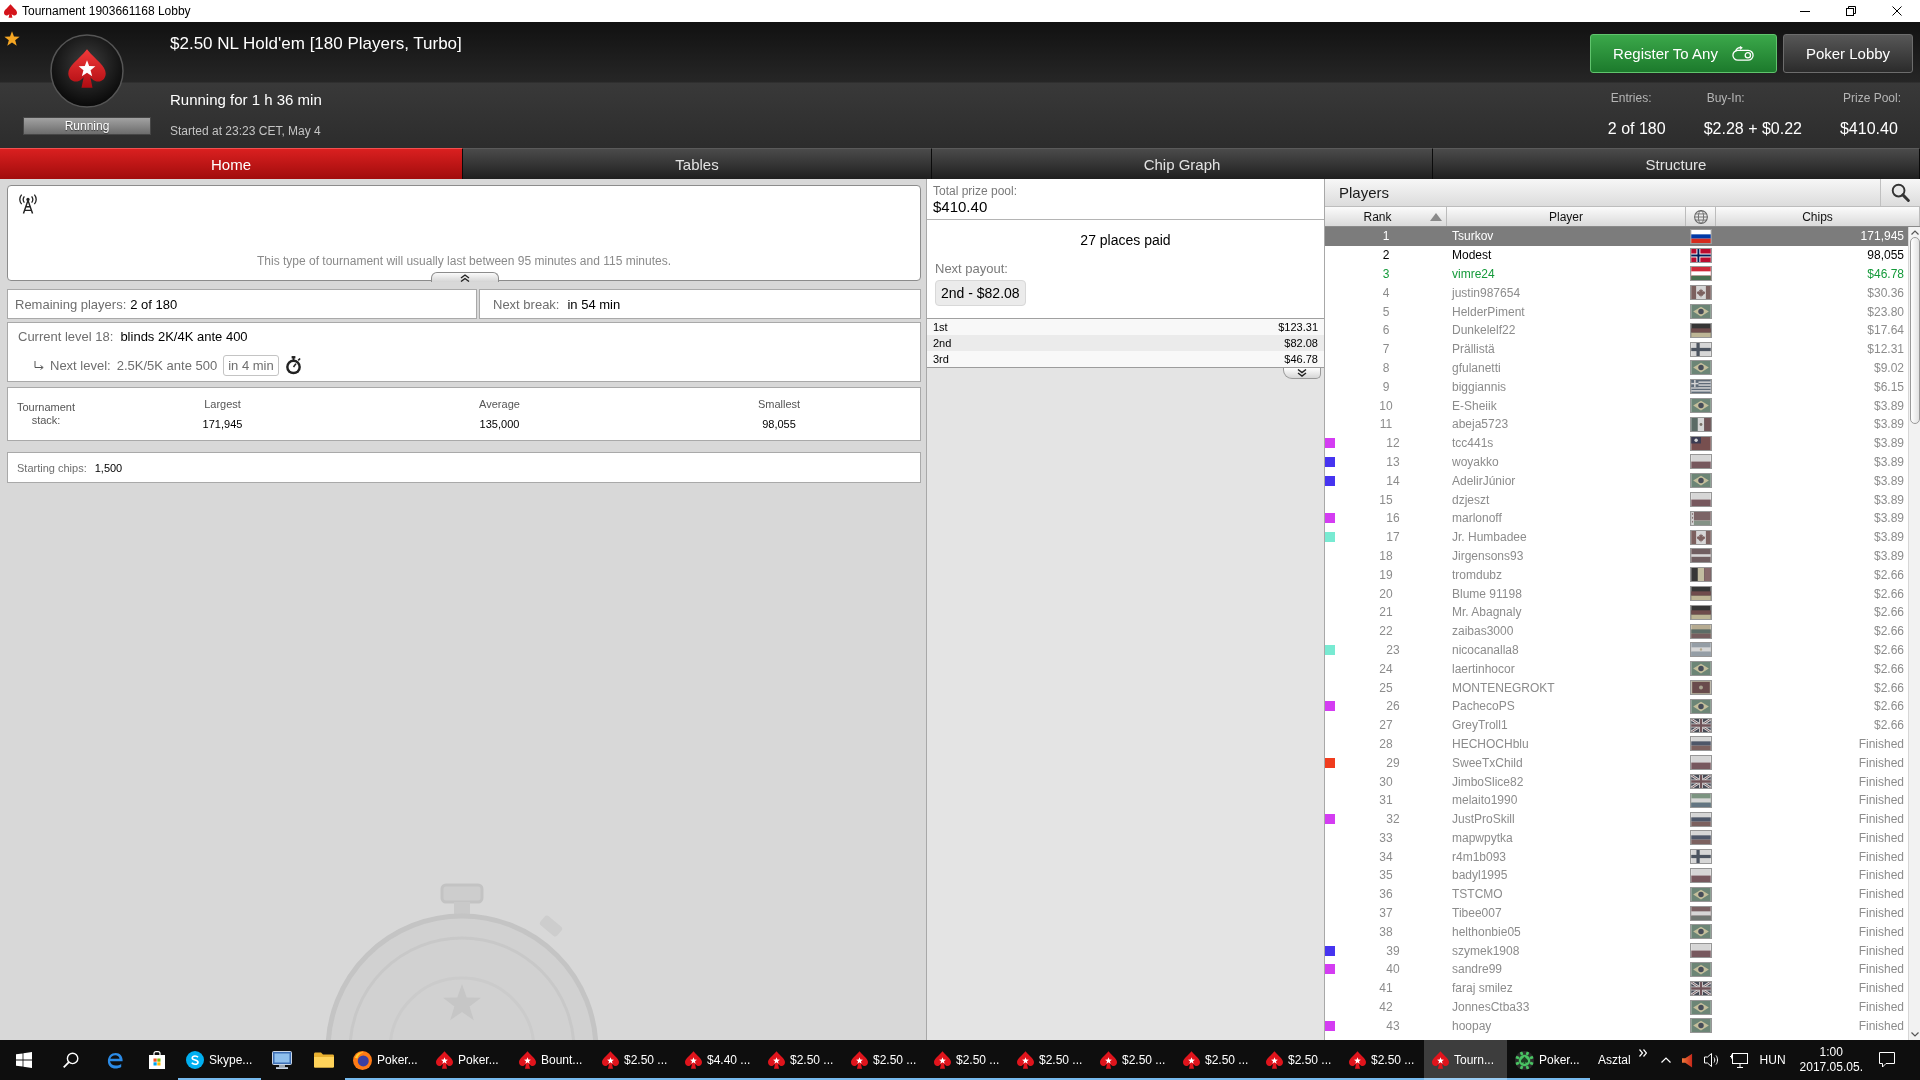 The height and width of the screenshot is (1080, 1920). What do you see at coordinates (1914, 1034) in the screenshot?
I see `scroll-down-icon` at bounding box center [1914, 1034].